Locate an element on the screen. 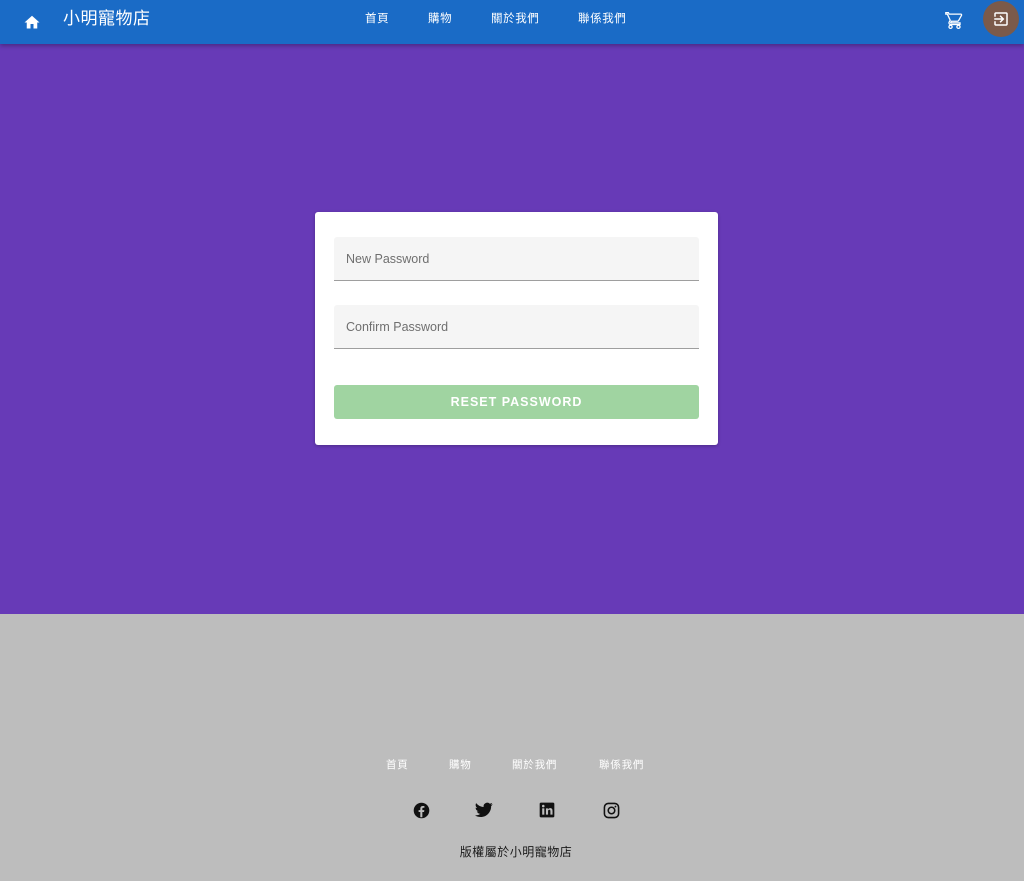 The height and width of the screenshot is (881, 1024). nav-home: 首頁 is located at coordinates (377, 19).